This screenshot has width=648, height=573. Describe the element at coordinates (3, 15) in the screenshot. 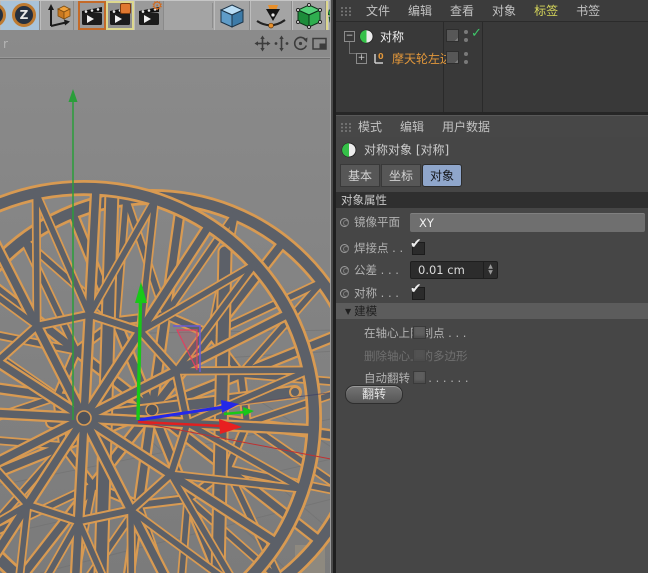

I see `undo-circle-icon` at that location.